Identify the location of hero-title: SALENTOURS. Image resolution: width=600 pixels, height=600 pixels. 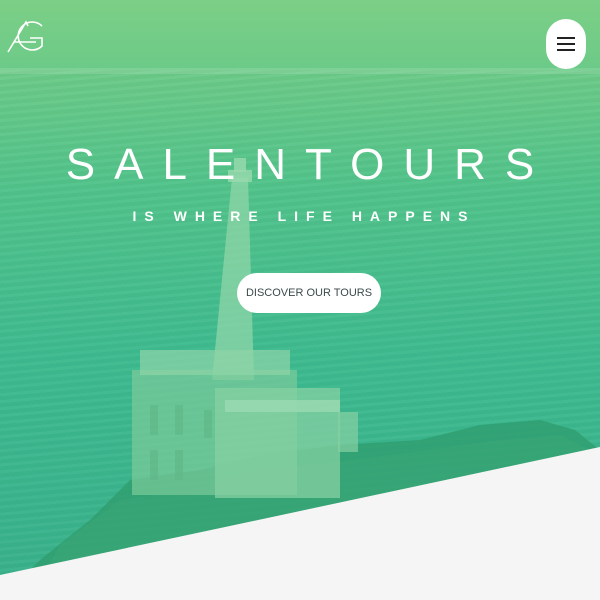
(309, 164).